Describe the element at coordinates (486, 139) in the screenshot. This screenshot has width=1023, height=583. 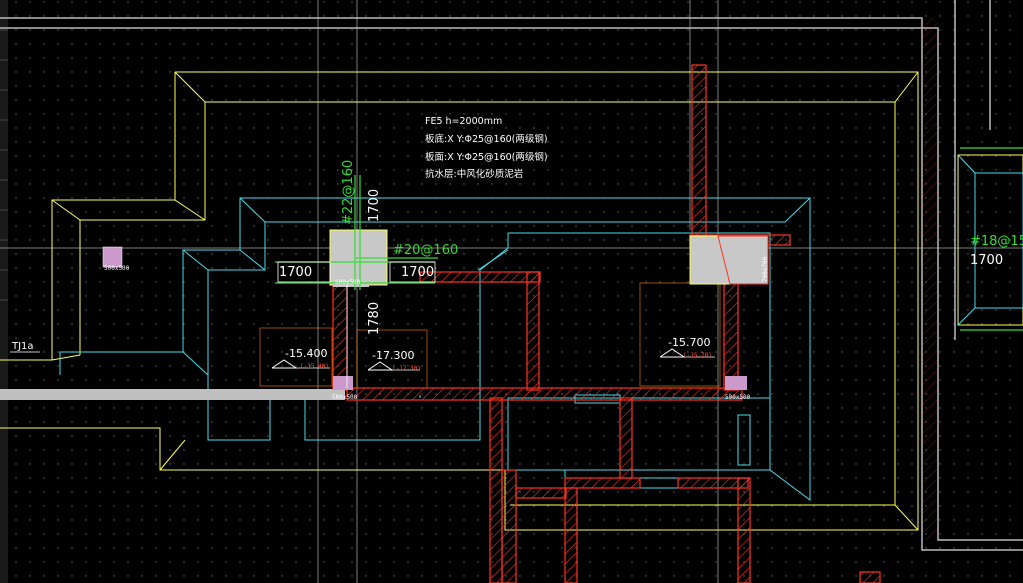
I see `note-line-2: 板底:X Y:Φ25@160(两级钢)` at that location.